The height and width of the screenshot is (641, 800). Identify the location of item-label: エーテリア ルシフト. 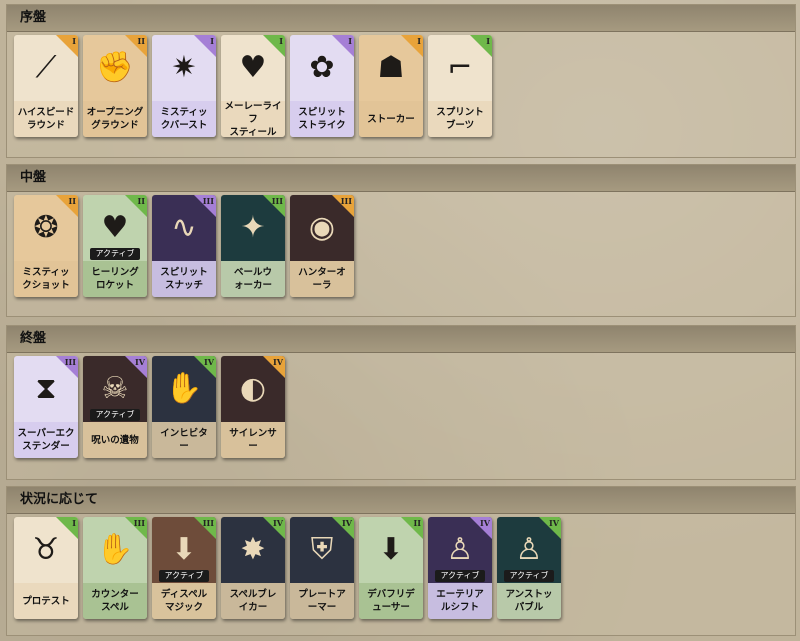
(460, 601).